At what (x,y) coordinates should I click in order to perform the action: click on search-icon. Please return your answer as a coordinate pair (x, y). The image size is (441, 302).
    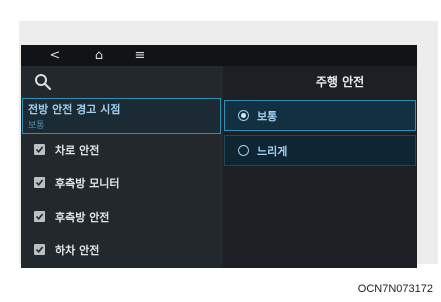
    Looking at the image, I should click on (43, 82).